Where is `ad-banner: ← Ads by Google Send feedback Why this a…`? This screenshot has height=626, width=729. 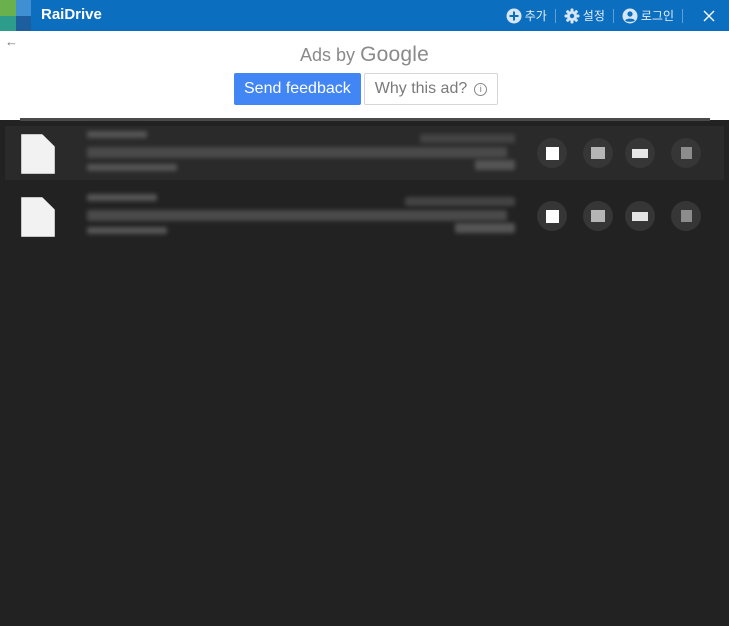 ad-banner: ← Ads by Google Send feedback Why this a… is located at coordinates (364, 75).